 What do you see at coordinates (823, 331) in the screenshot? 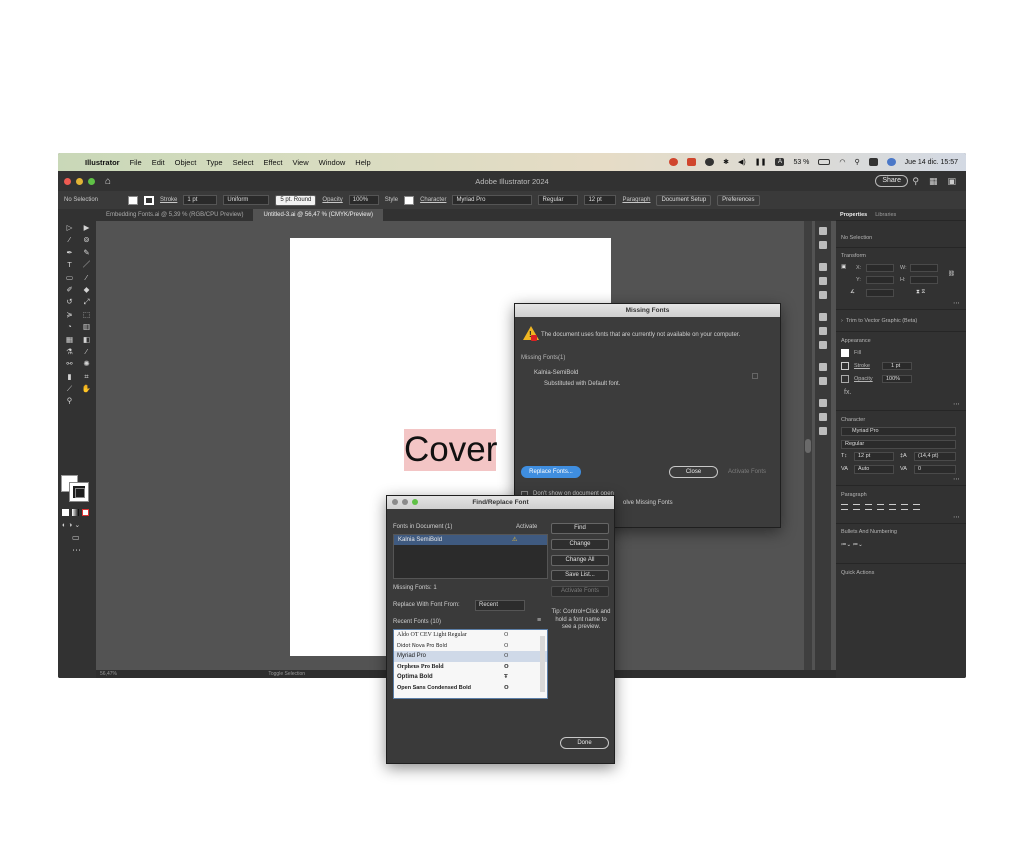
I see `gradient-panel-icon` at bounding box center [823, 331].